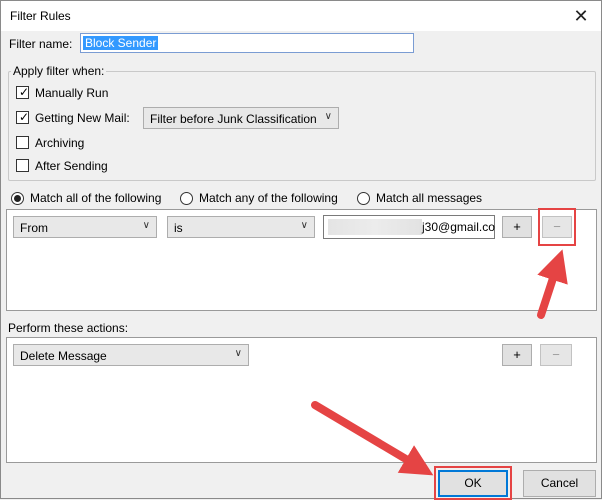  Describe the element at coordinates (372, 438) in the screenshot. I see `arrow-to-ok-button` at that location.